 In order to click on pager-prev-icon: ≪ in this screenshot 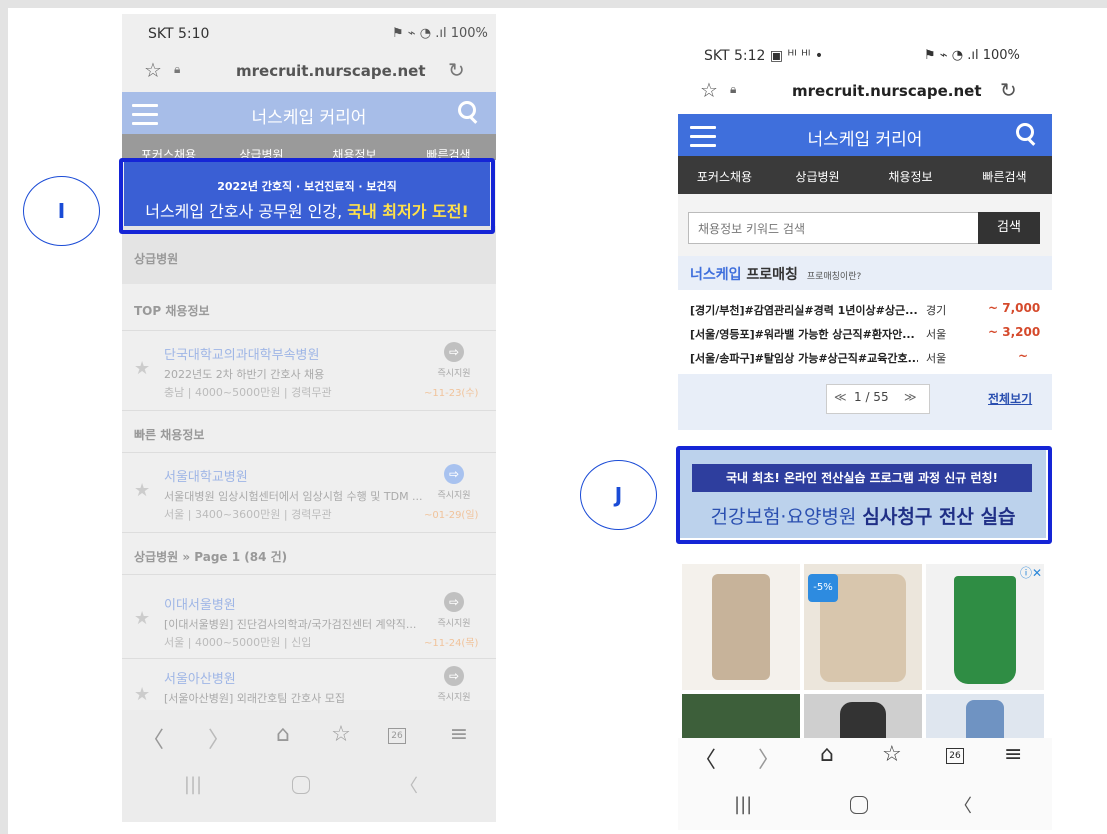, I will do `click(840, 397)`.